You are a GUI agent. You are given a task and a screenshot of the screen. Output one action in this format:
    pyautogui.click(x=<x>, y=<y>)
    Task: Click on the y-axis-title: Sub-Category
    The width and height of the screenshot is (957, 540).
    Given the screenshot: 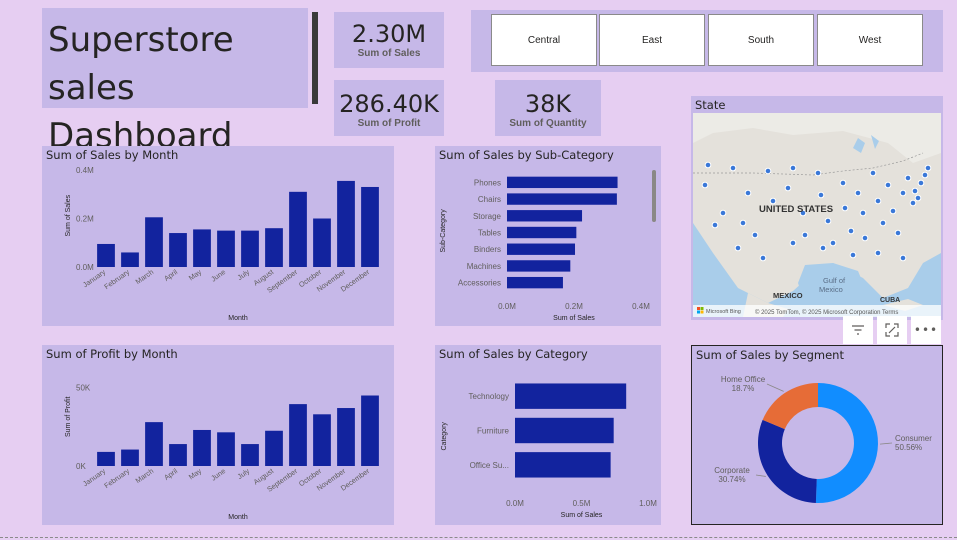 What is the action you would take?
    pyautogui.click(x=443, y=231)
    